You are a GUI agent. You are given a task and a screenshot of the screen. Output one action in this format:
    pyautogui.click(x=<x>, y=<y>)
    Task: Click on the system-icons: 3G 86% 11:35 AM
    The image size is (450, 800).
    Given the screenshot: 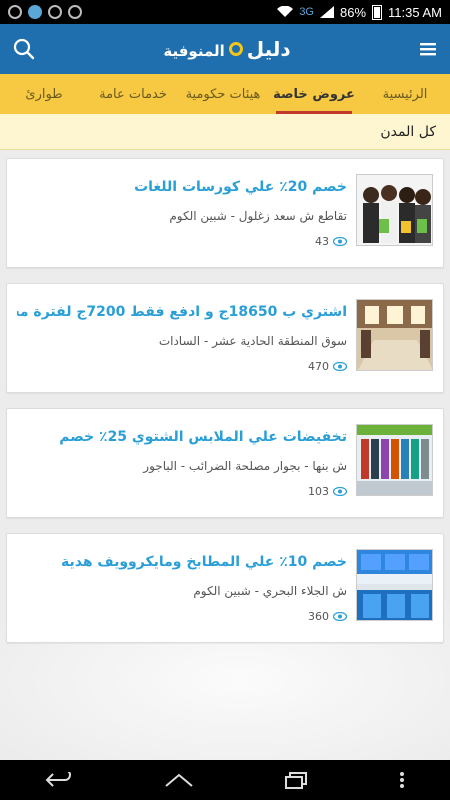 What is the action you would take?
    pyautogui.click(x=359, y=12)
    